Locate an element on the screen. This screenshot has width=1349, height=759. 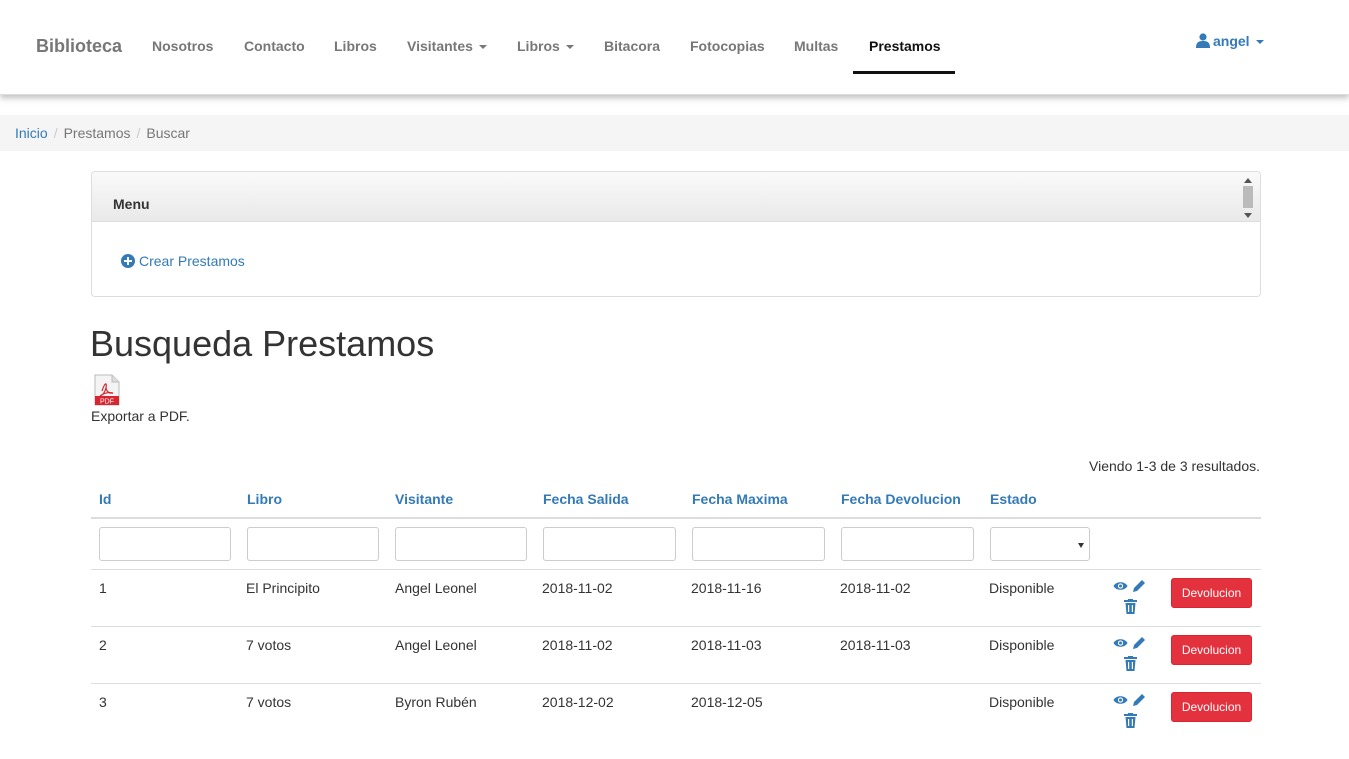
user-menu-dropdown: angel is located at coordinates (1230, 41).